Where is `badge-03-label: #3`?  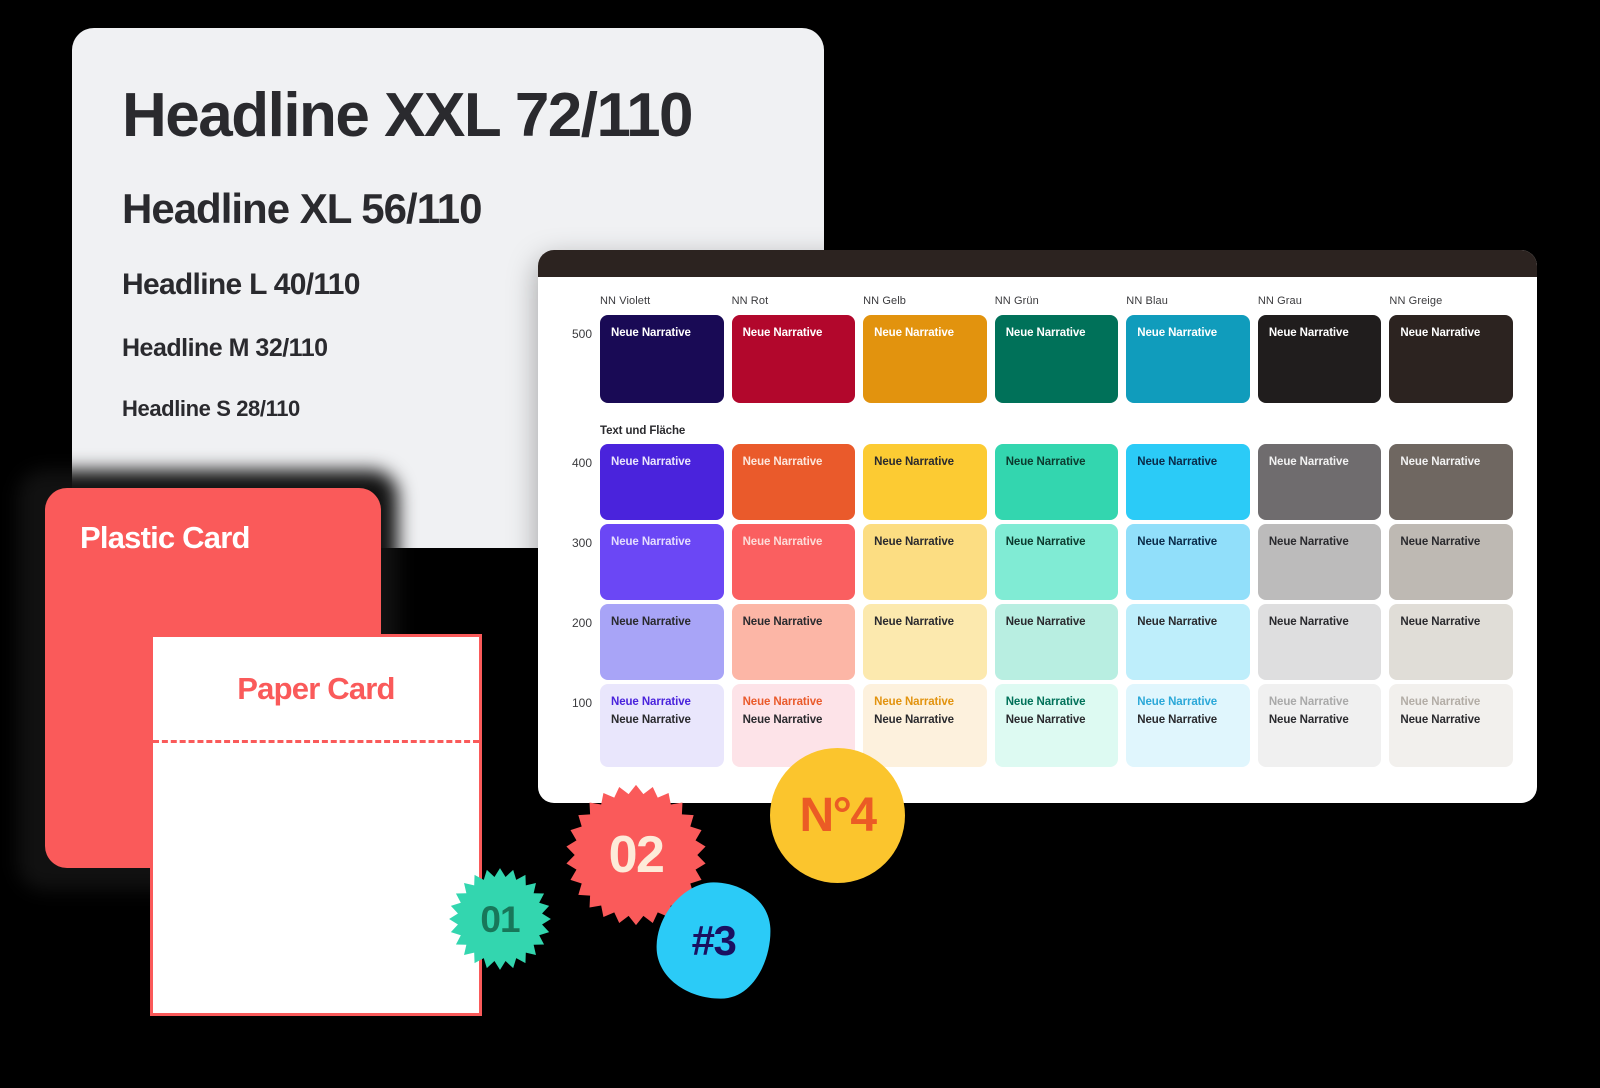 badge-03-label: #3 is located at coordinates (714, 940).